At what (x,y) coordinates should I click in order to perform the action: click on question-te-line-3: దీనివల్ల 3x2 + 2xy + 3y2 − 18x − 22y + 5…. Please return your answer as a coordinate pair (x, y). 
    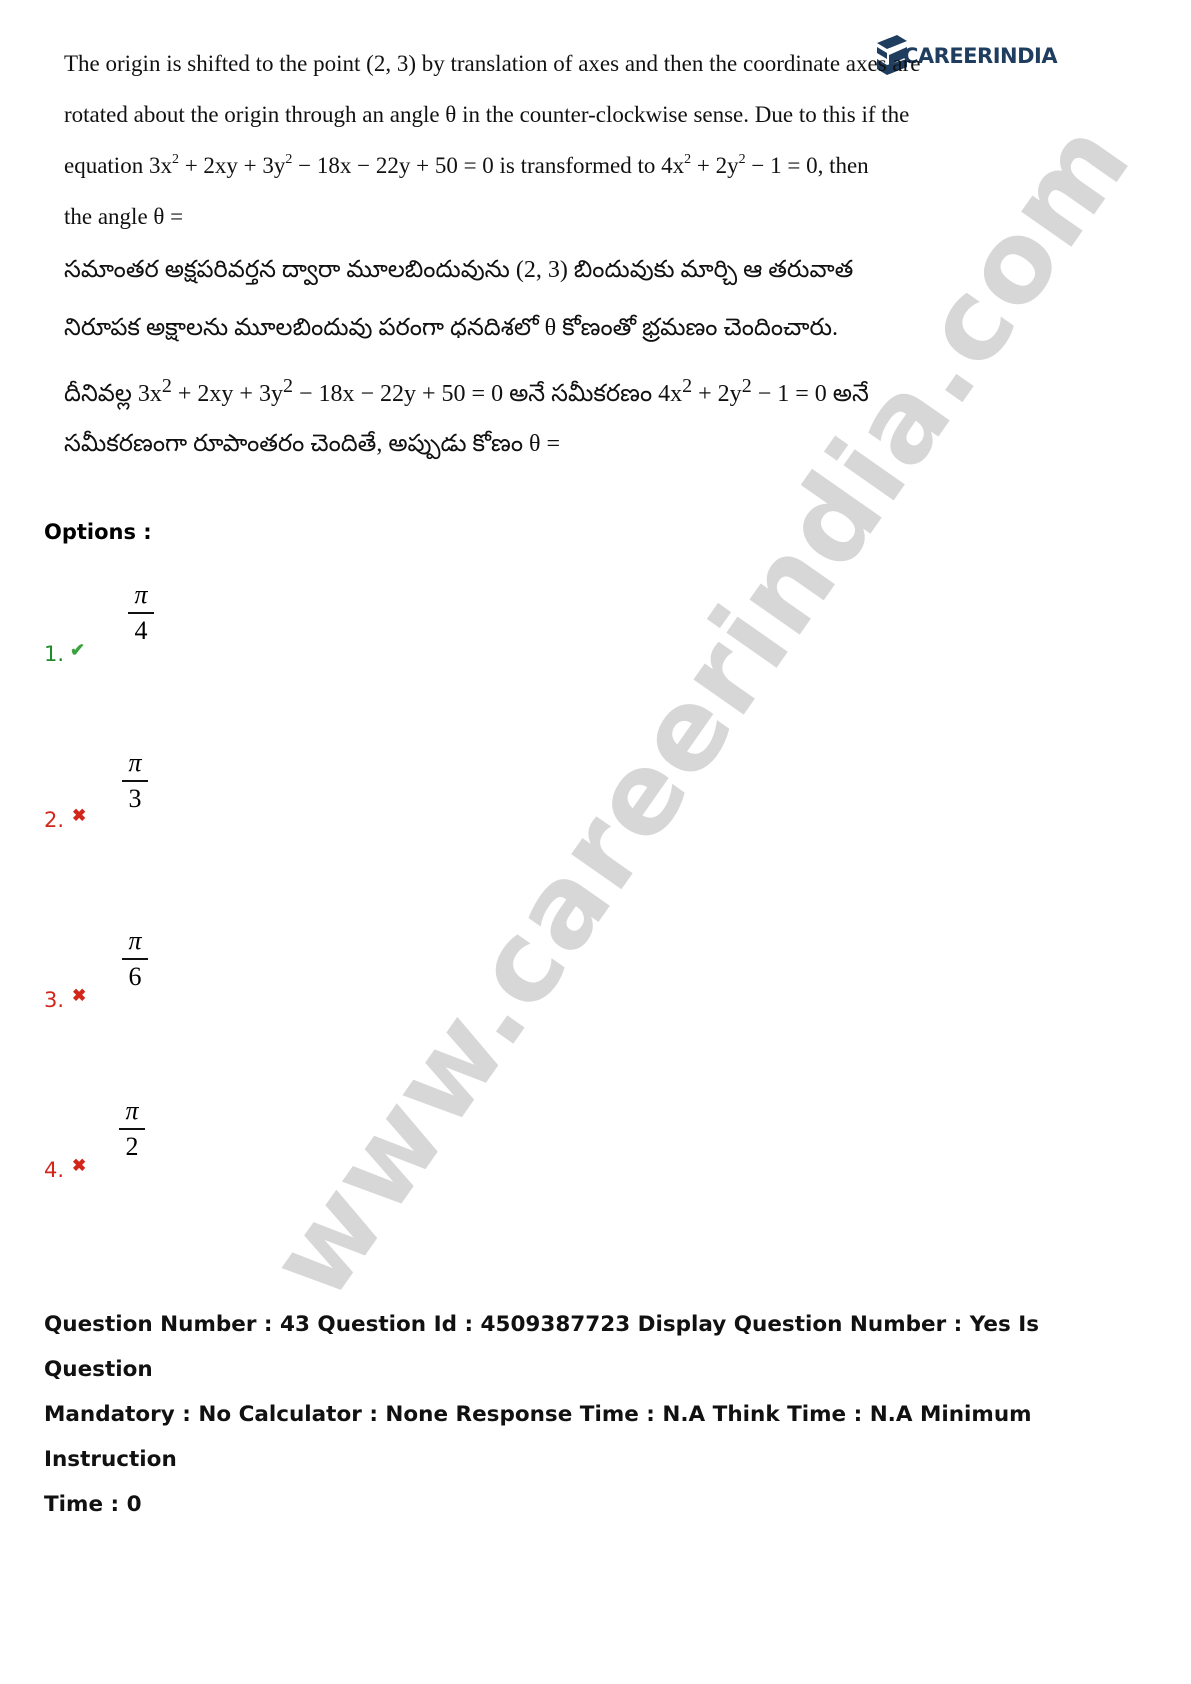
    Looking at the image, I should click on (466, 391).